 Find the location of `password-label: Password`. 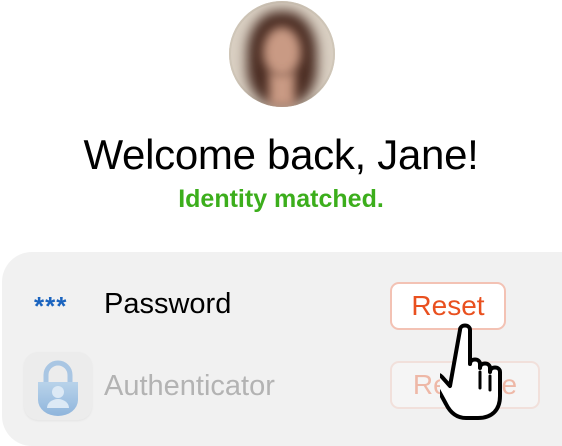

password-label: Password is located at coordinates (168, 304).